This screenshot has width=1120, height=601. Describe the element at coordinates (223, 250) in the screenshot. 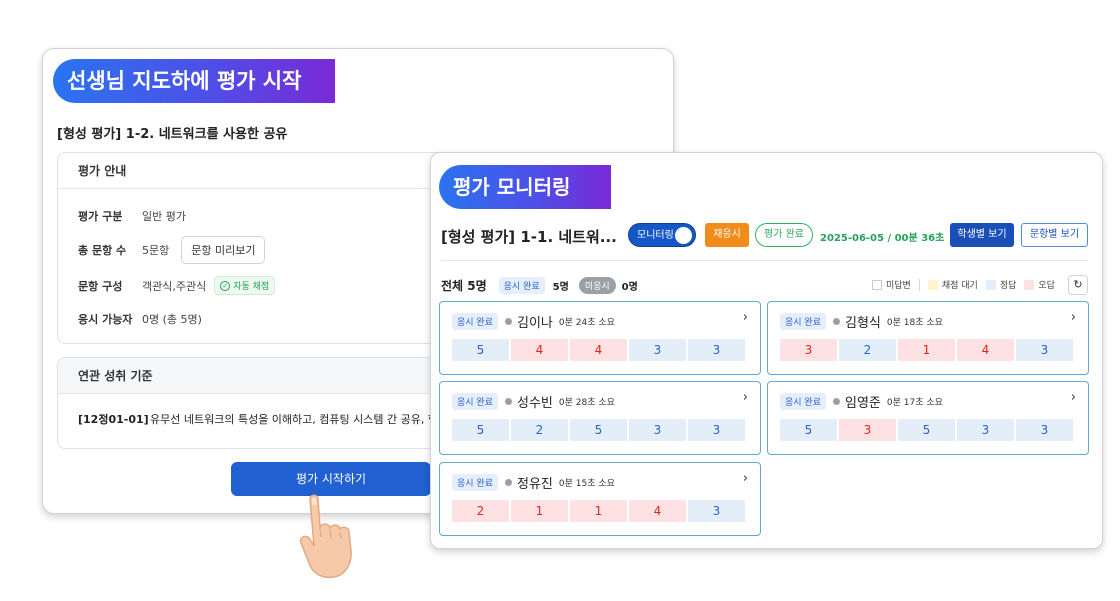

I see `preview-items-button: 문항 미리보기` at that location.